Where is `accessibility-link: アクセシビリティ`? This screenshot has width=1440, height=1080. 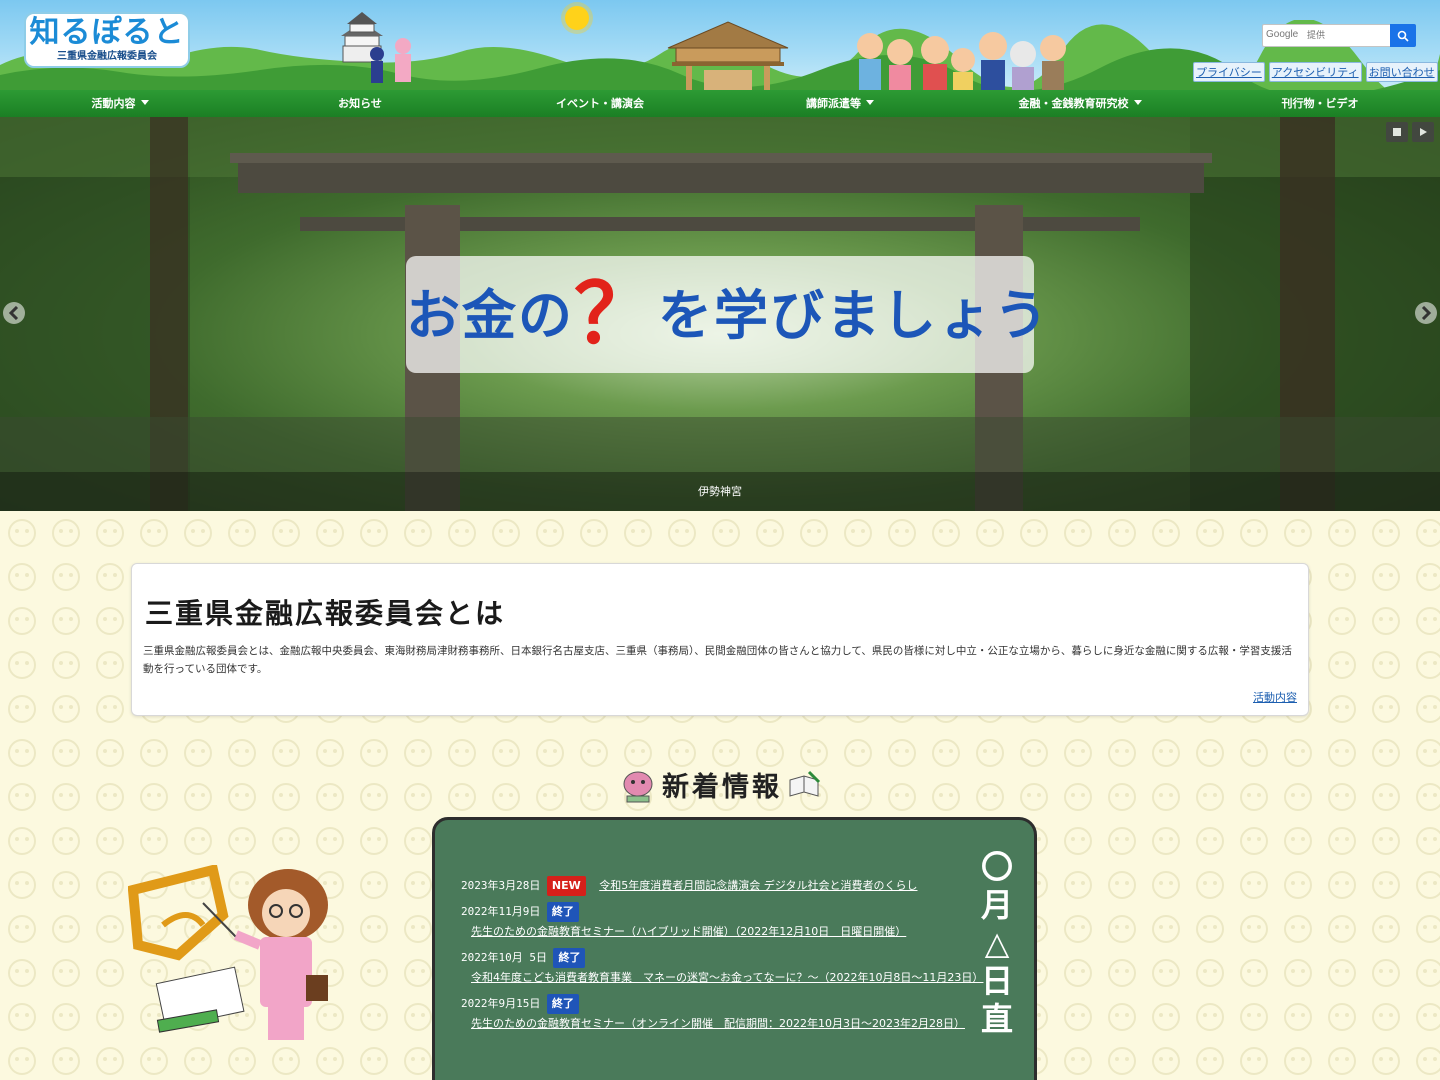 accessibility-link: アクセシビリティ is located at coordinates (1315, 72).